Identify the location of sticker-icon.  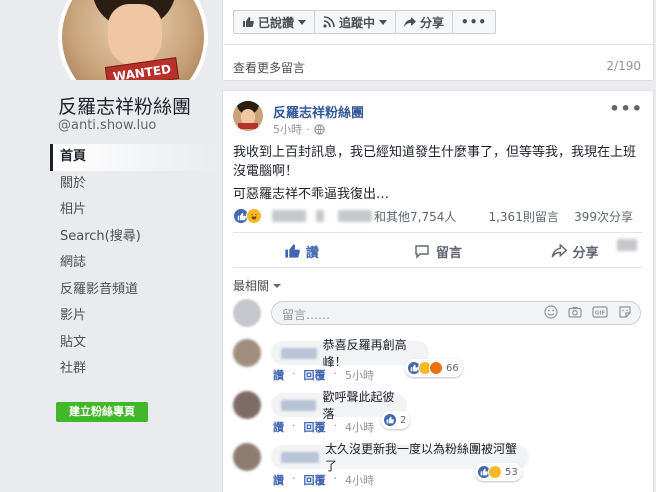
(625, 312).